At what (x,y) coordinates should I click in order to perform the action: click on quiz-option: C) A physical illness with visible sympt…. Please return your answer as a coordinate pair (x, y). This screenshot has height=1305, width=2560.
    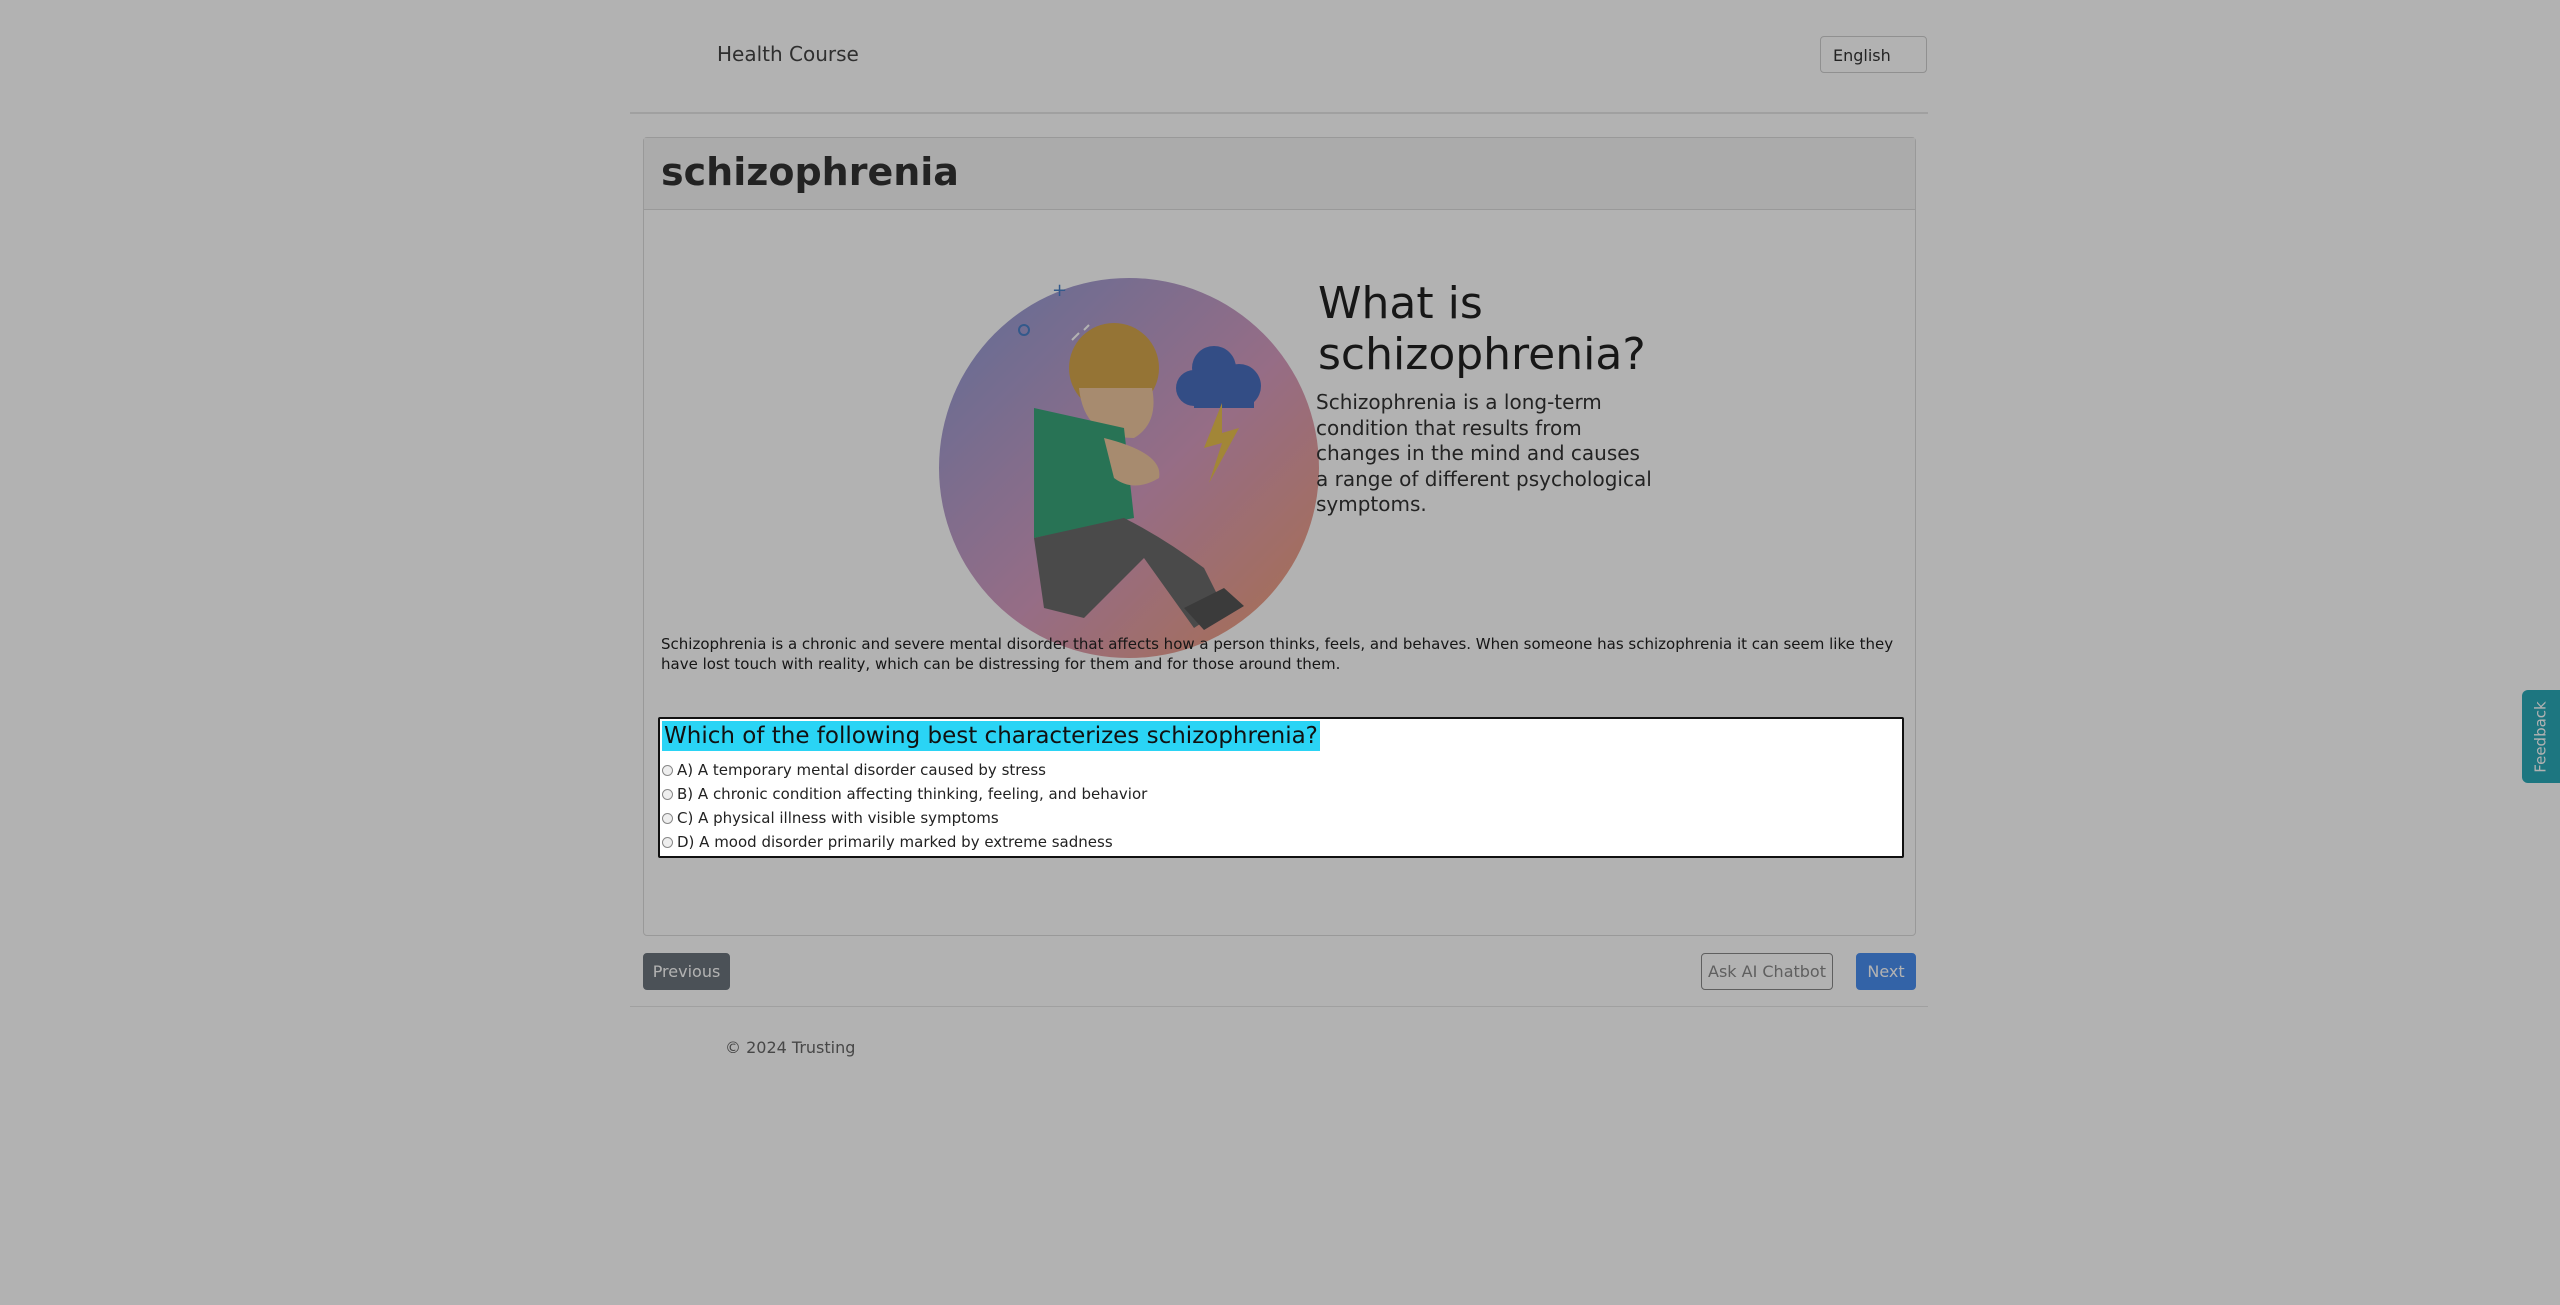
    Looking at the image, I should click on (830, 818).